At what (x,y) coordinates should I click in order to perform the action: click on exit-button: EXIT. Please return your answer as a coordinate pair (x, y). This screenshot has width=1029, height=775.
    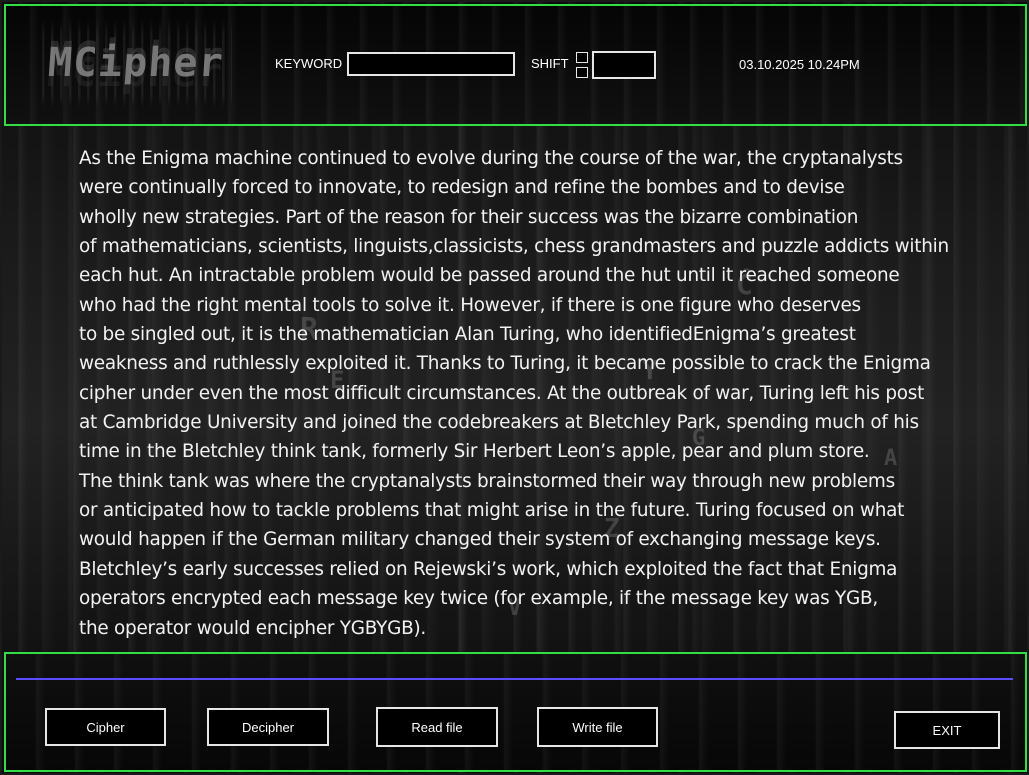
    Looking at the image, I should click on (947, 730).